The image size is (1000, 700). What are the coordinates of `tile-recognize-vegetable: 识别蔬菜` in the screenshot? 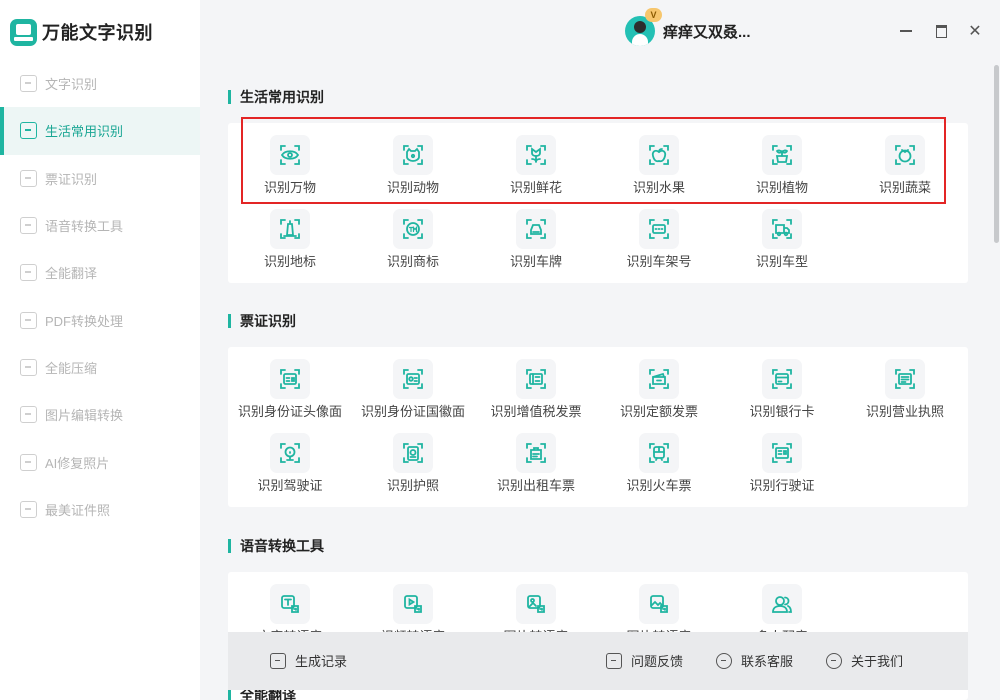 It's located at (903, 159).